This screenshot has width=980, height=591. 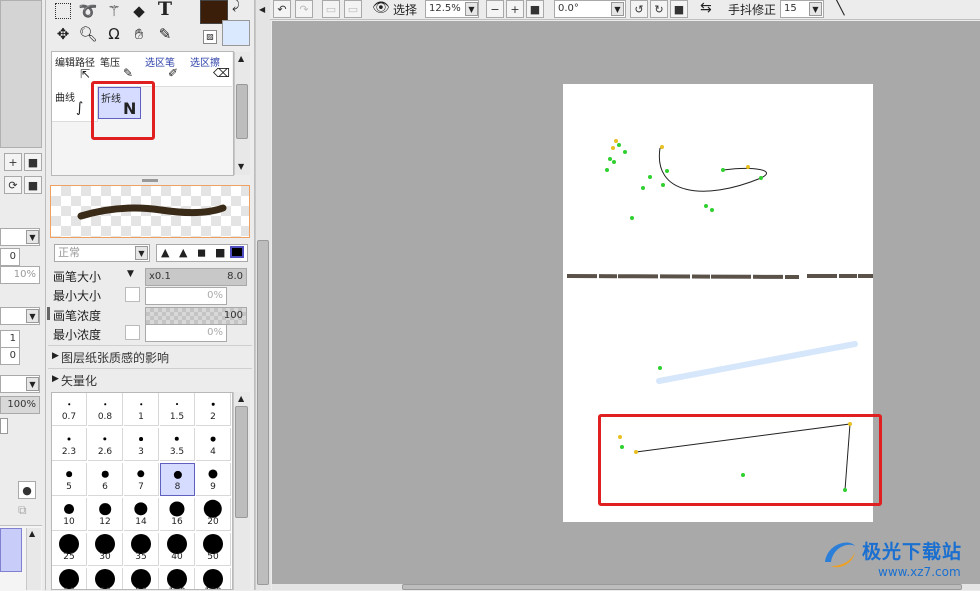 I want to click on rotate-view-icon: Ω, so click(x=114, y=34).